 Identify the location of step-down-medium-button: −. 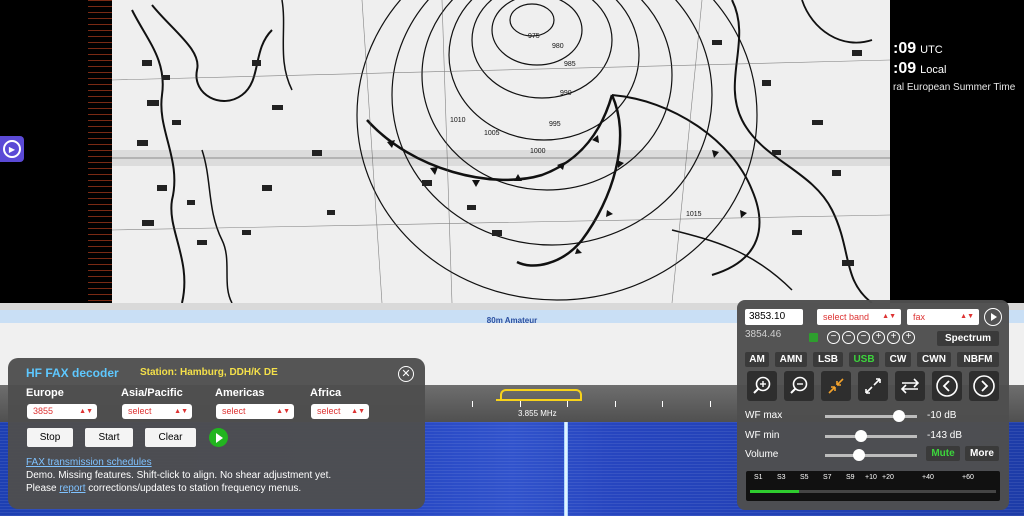
(848, 337).